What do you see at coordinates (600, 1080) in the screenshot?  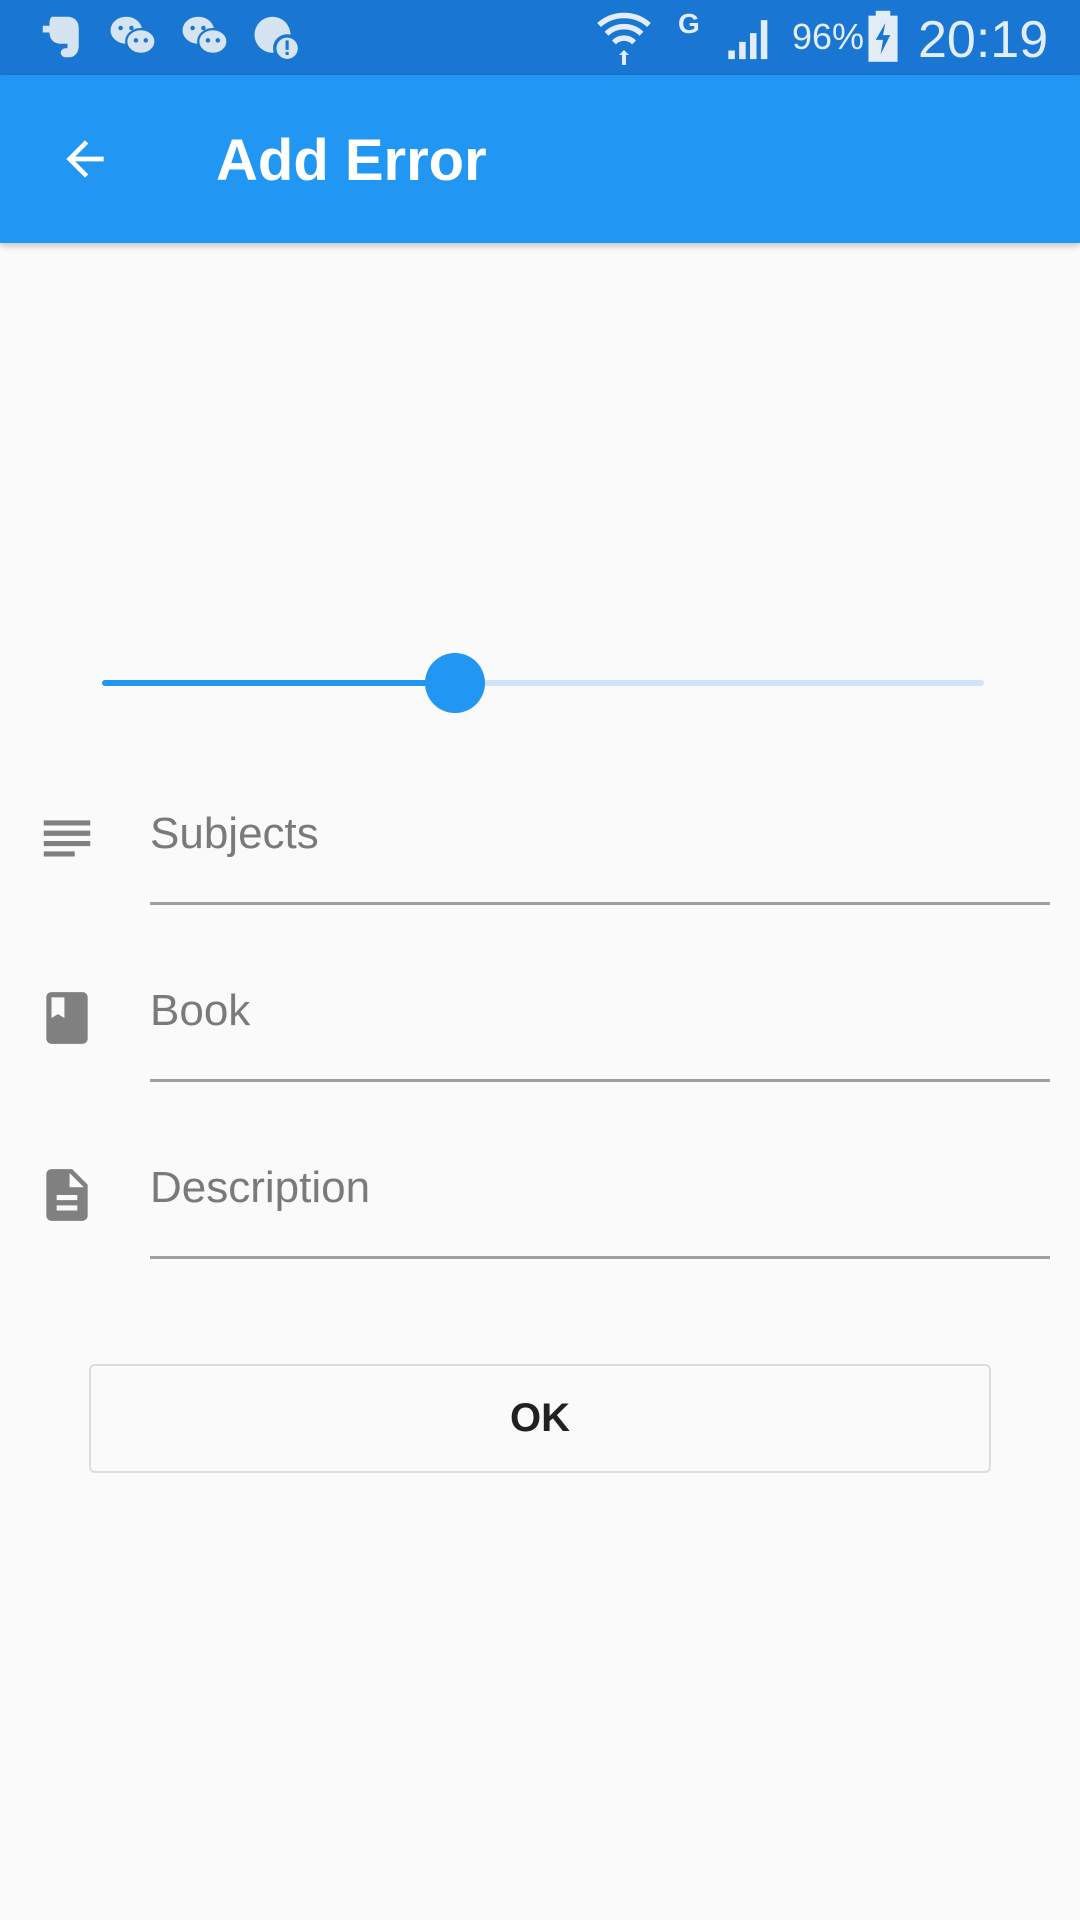 I see `book-underline` at bounding box center [600, 1080].